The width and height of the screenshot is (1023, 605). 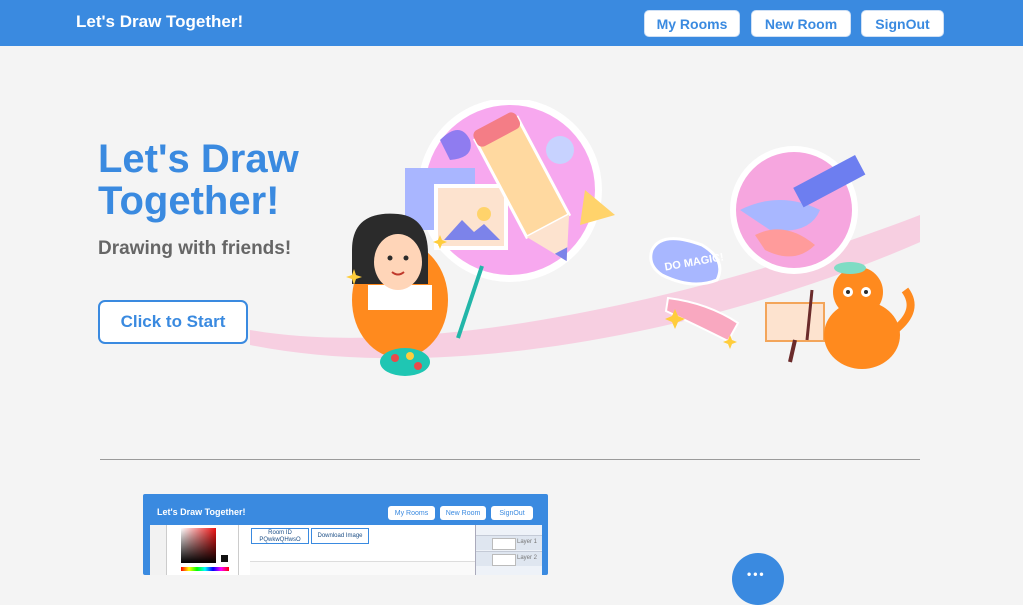 I want to click on new-room-button: New Room, so click(x=801, y=23).